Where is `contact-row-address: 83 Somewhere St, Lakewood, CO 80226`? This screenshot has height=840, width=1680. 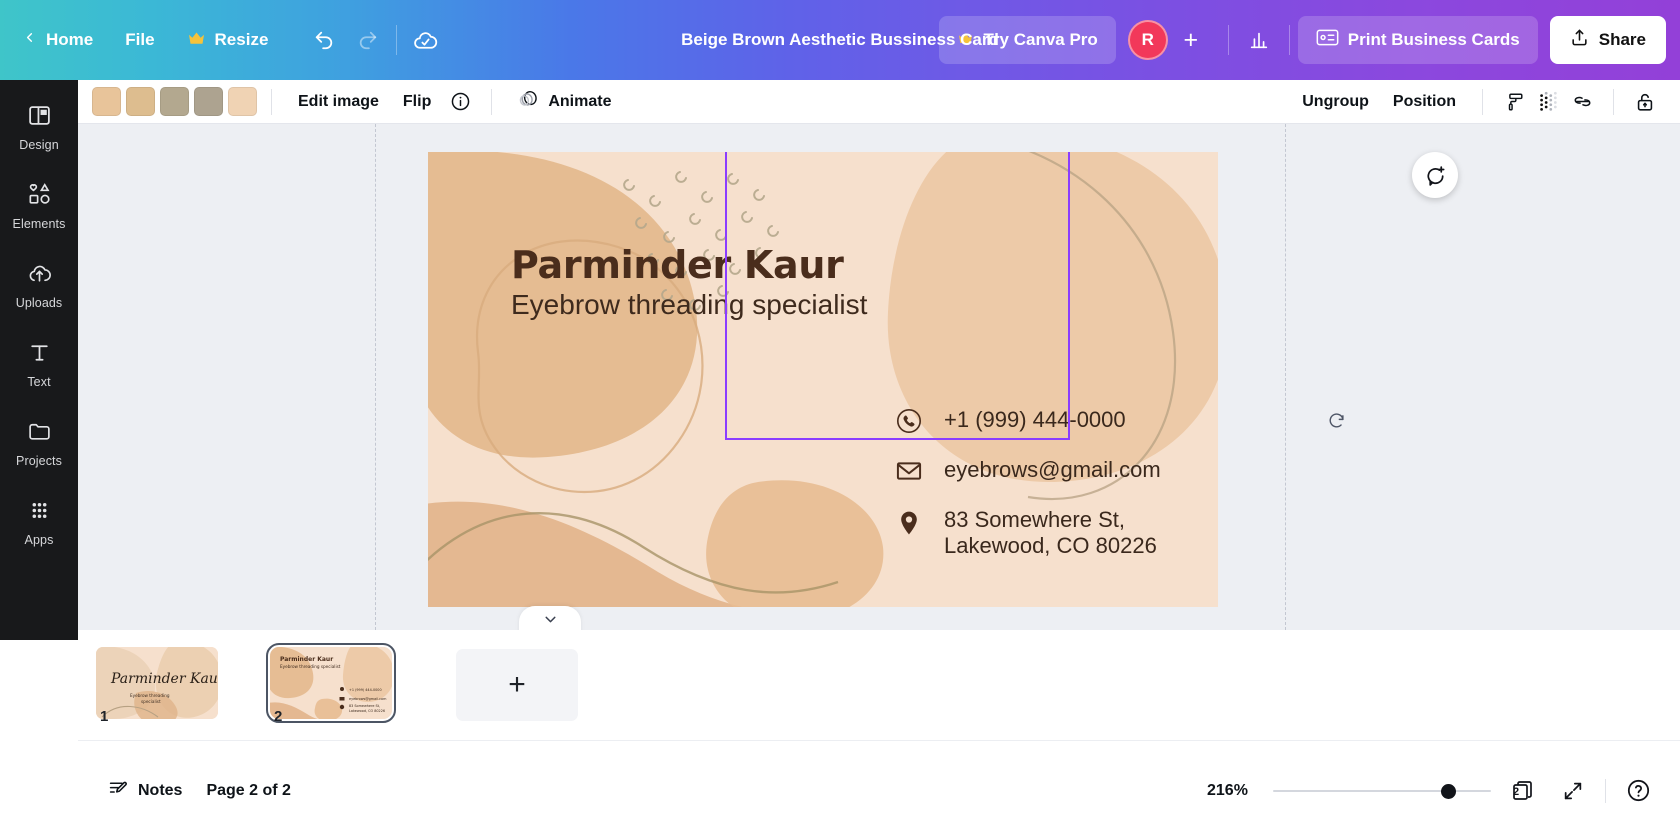
contact-row-address: 83 Somewhere St, Lakewood, CO 80226 is located at coordinates (1028, 533).